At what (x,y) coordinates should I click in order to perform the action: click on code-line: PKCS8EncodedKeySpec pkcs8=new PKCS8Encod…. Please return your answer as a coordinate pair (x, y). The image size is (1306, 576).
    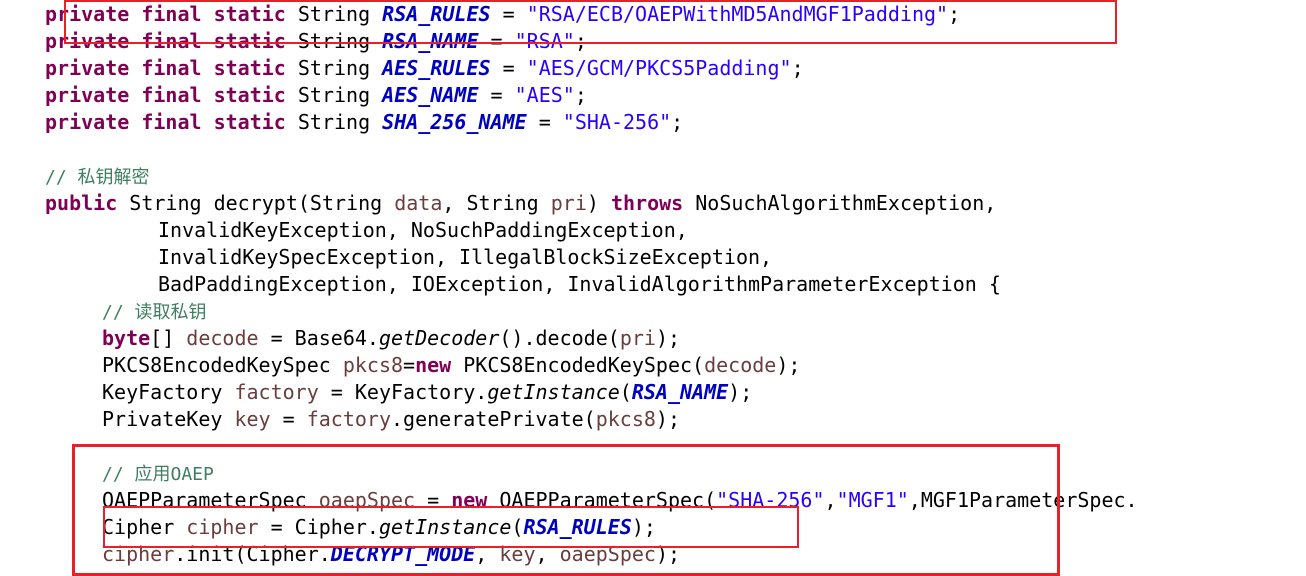
    Looking at the image, I should click on (451, 365).